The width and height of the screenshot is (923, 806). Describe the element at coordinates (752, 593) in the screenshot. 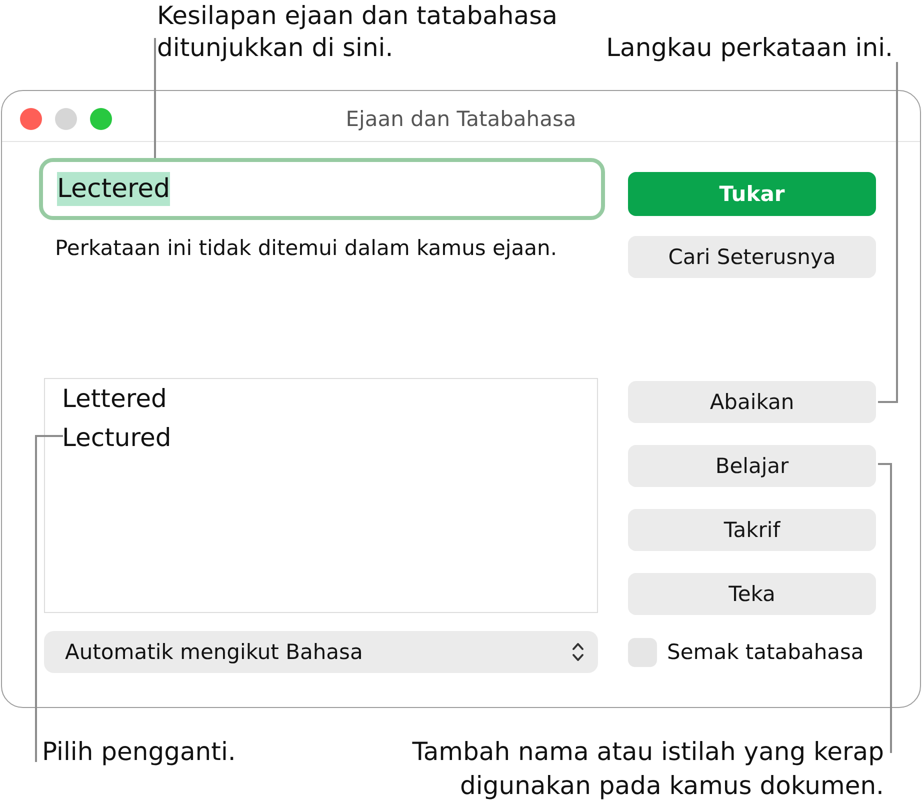

I see `guess-button: Teka` at that location.